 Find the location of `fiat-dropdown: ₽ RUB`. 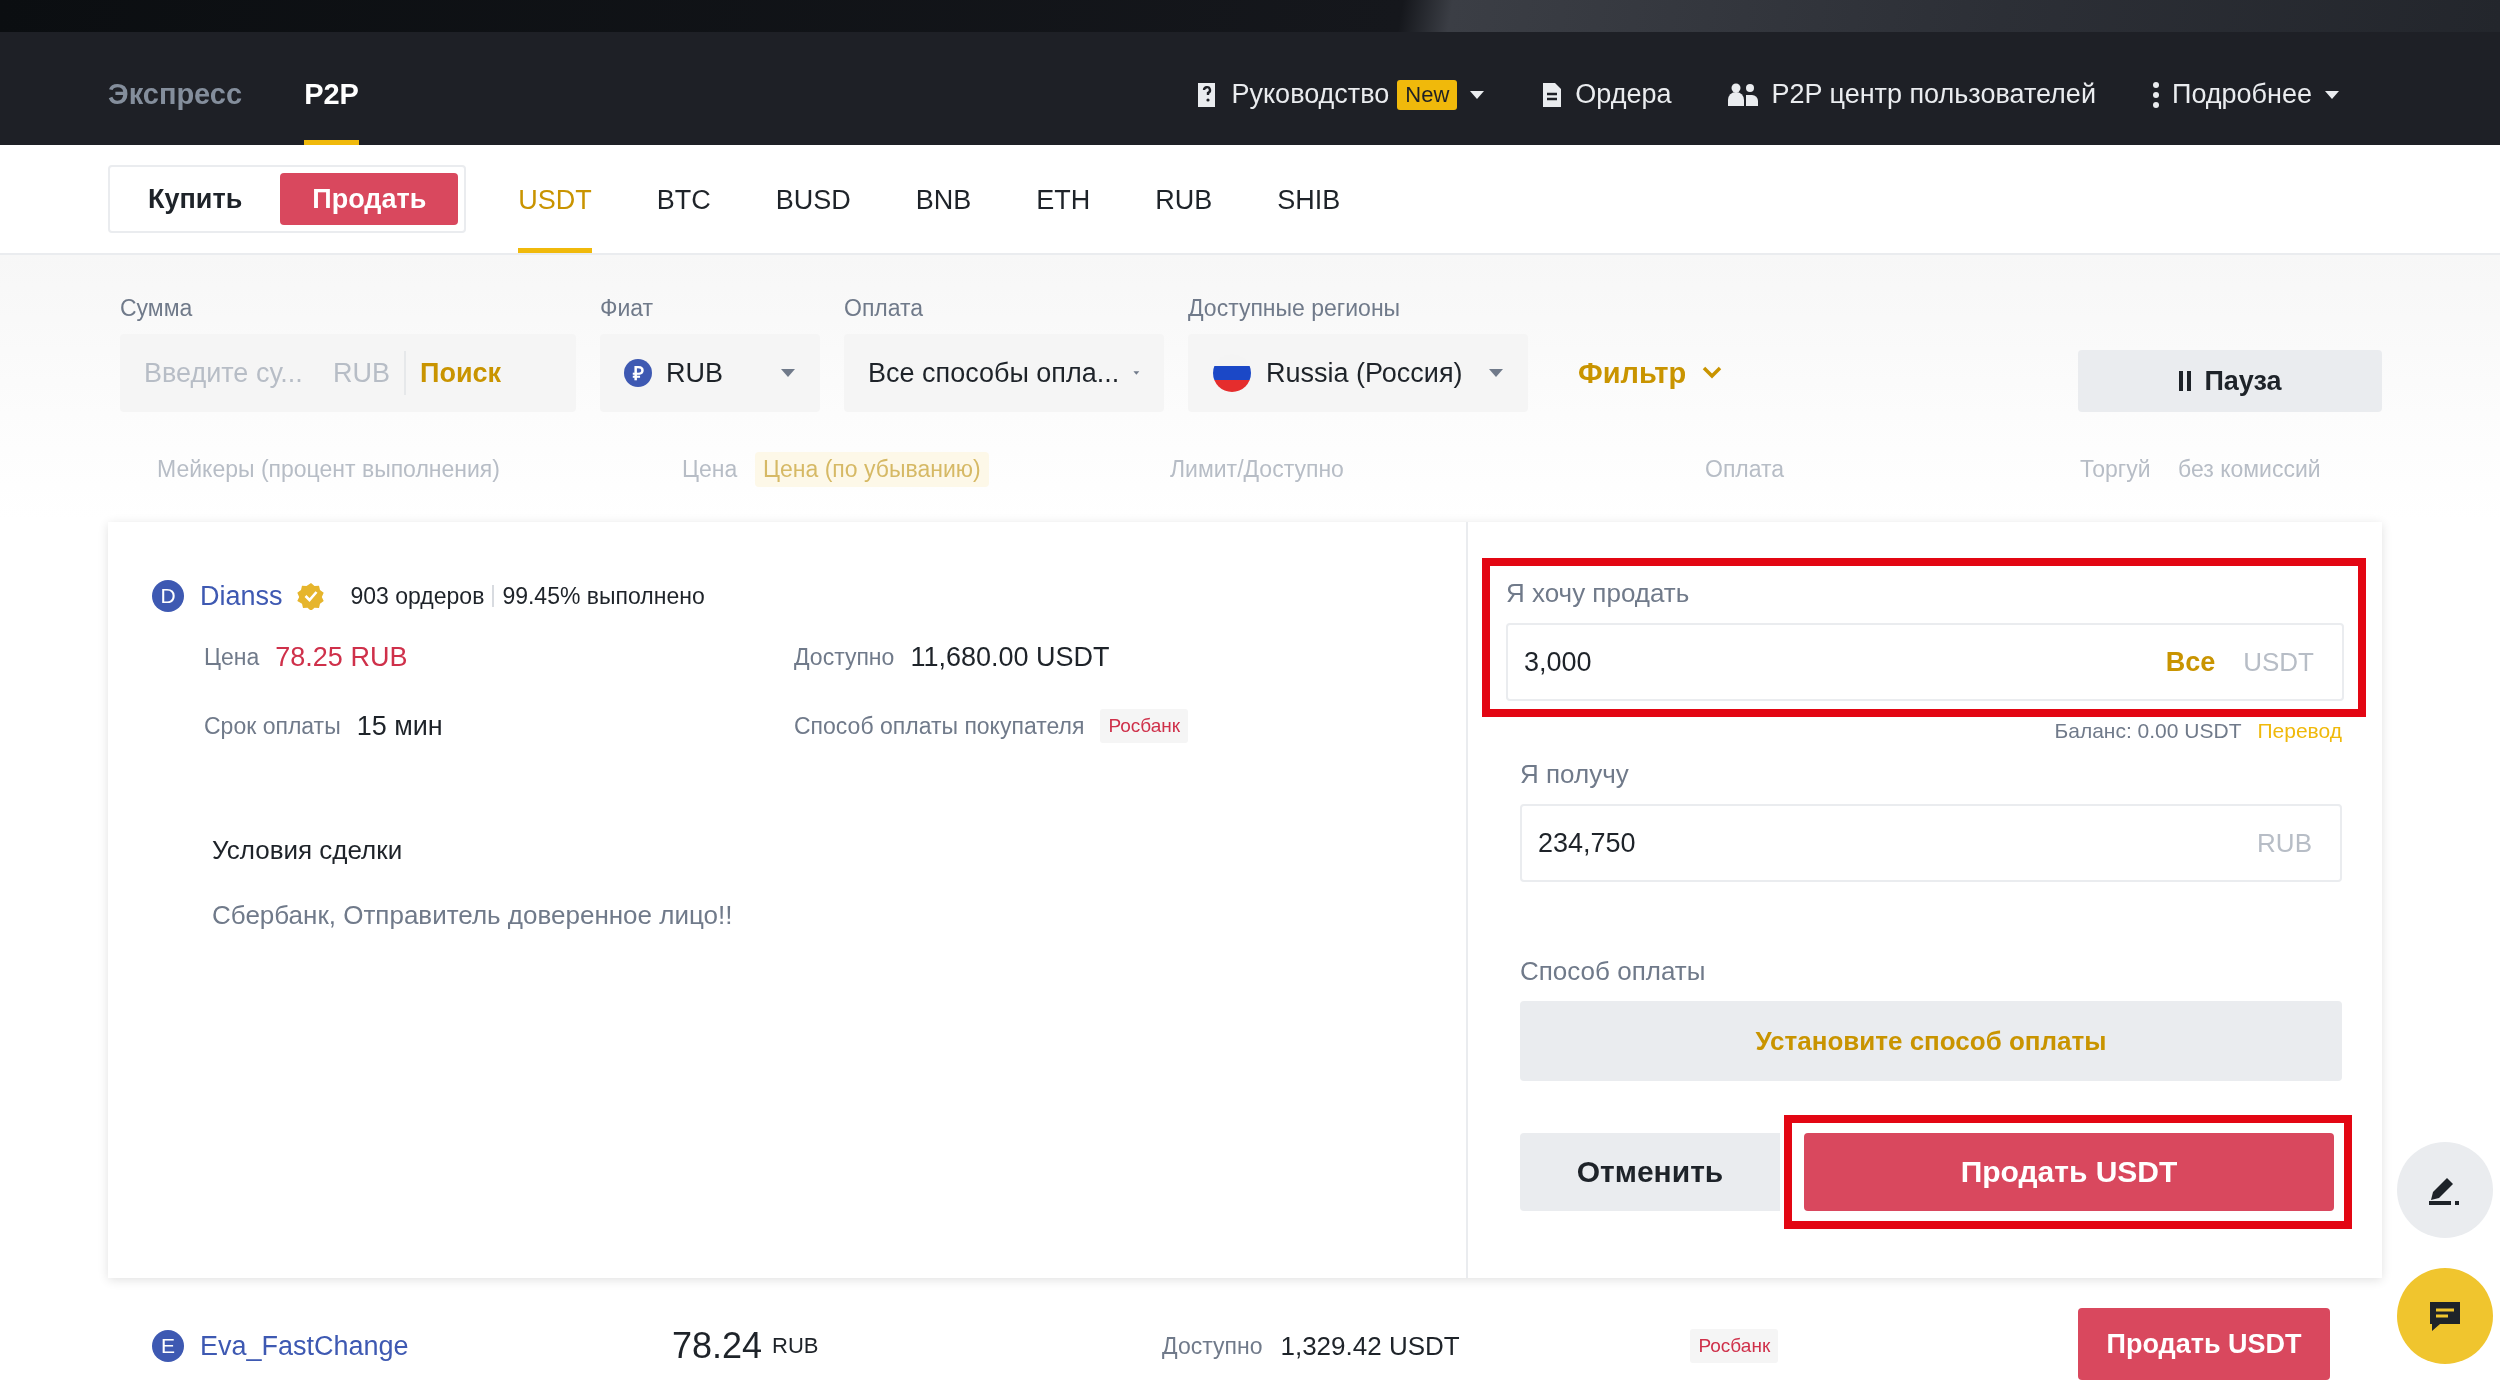

fiat-dropdown: ₽ RUB is located at coordinates (710, 373).